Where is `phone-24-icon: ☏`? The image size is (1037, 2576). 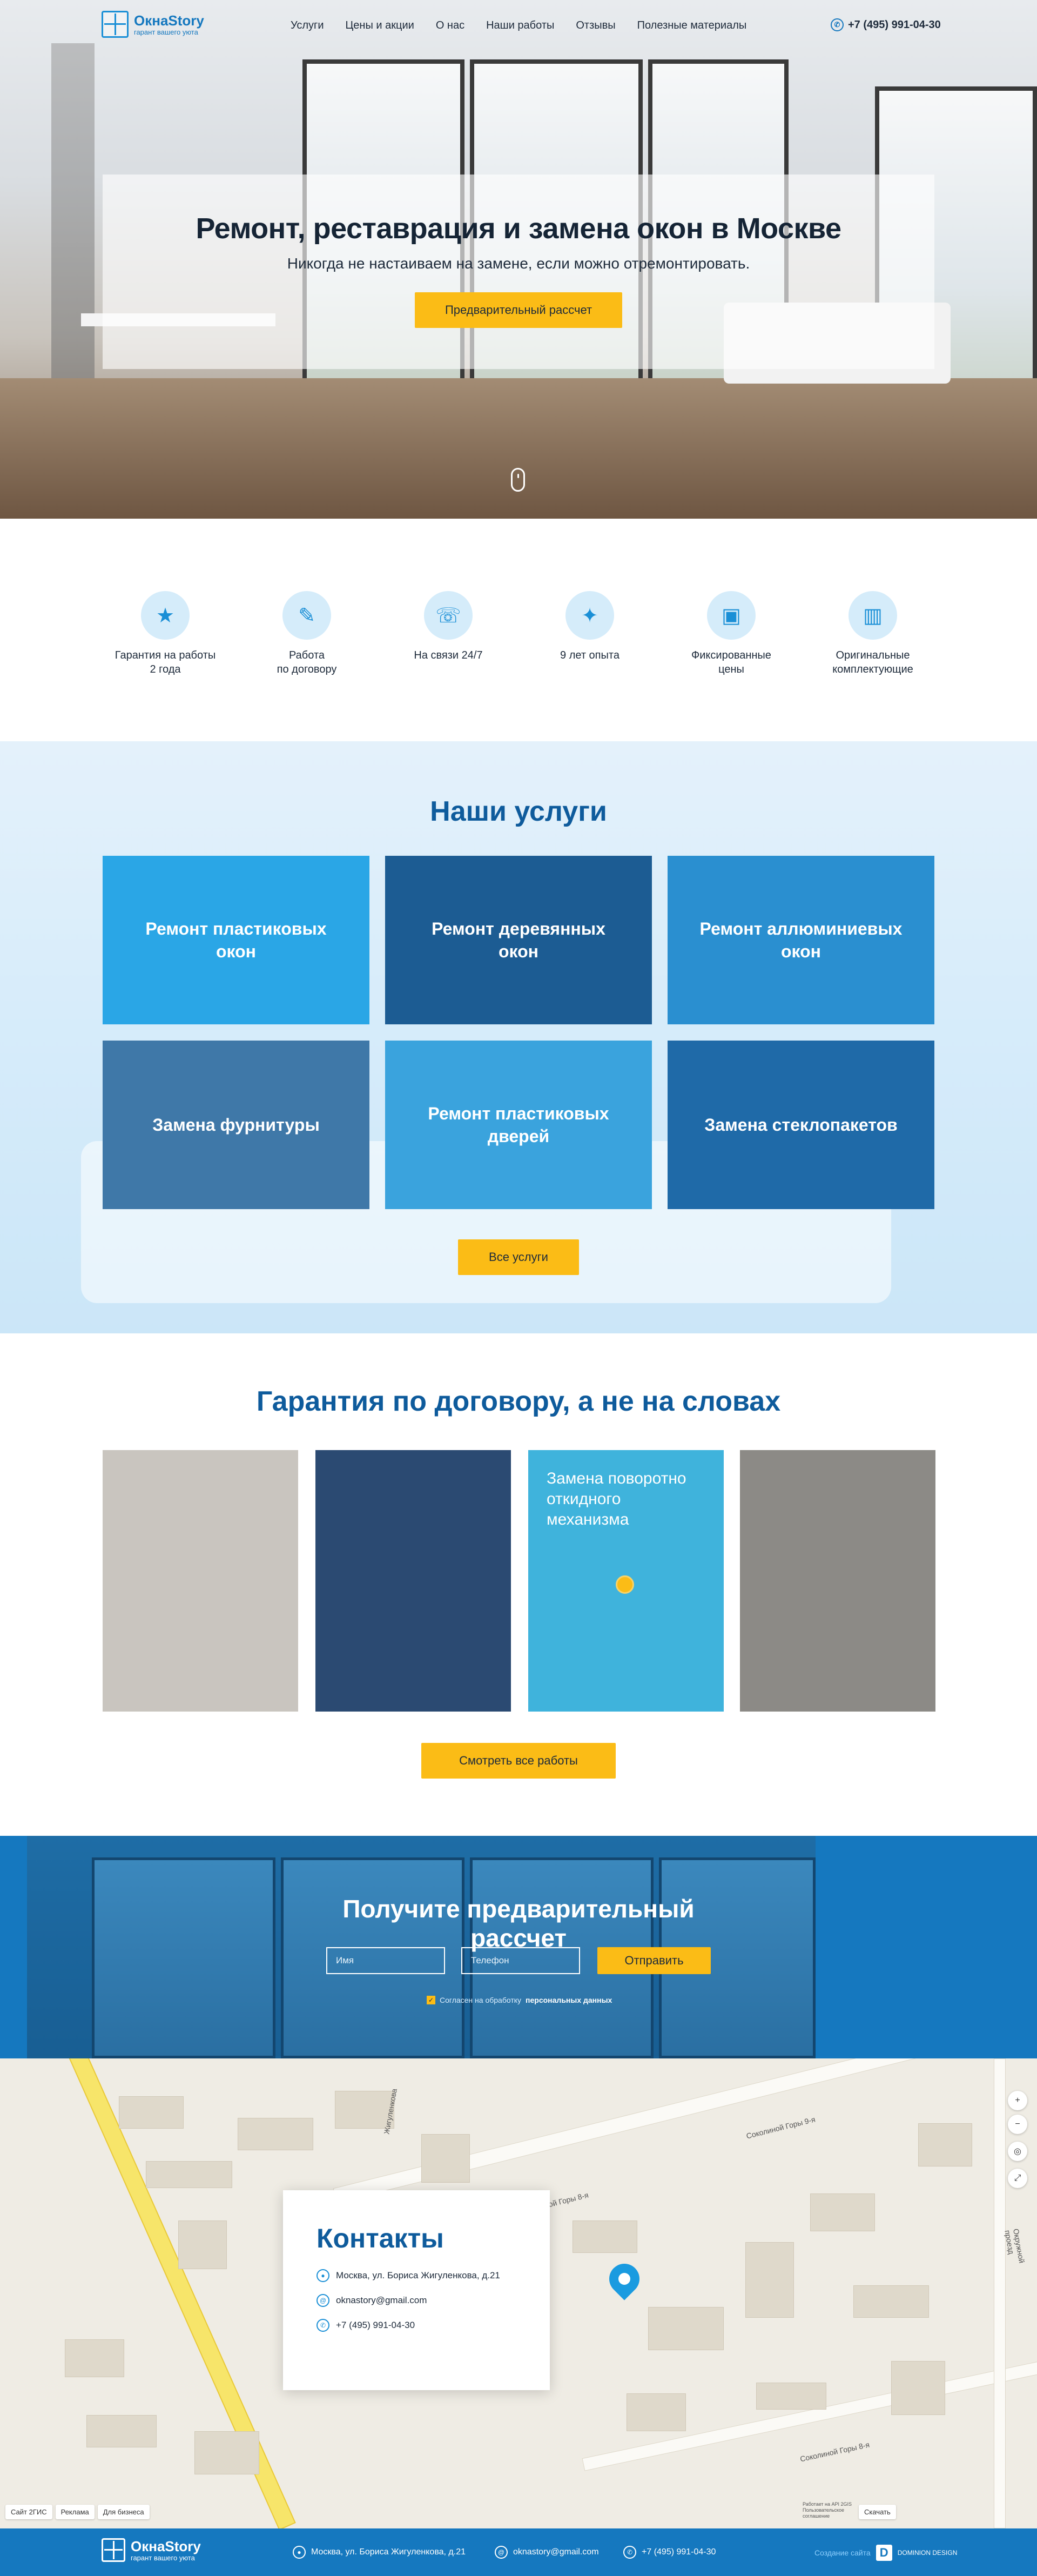
phone-24-icon: ☏ is located at coordinates (449, 615).